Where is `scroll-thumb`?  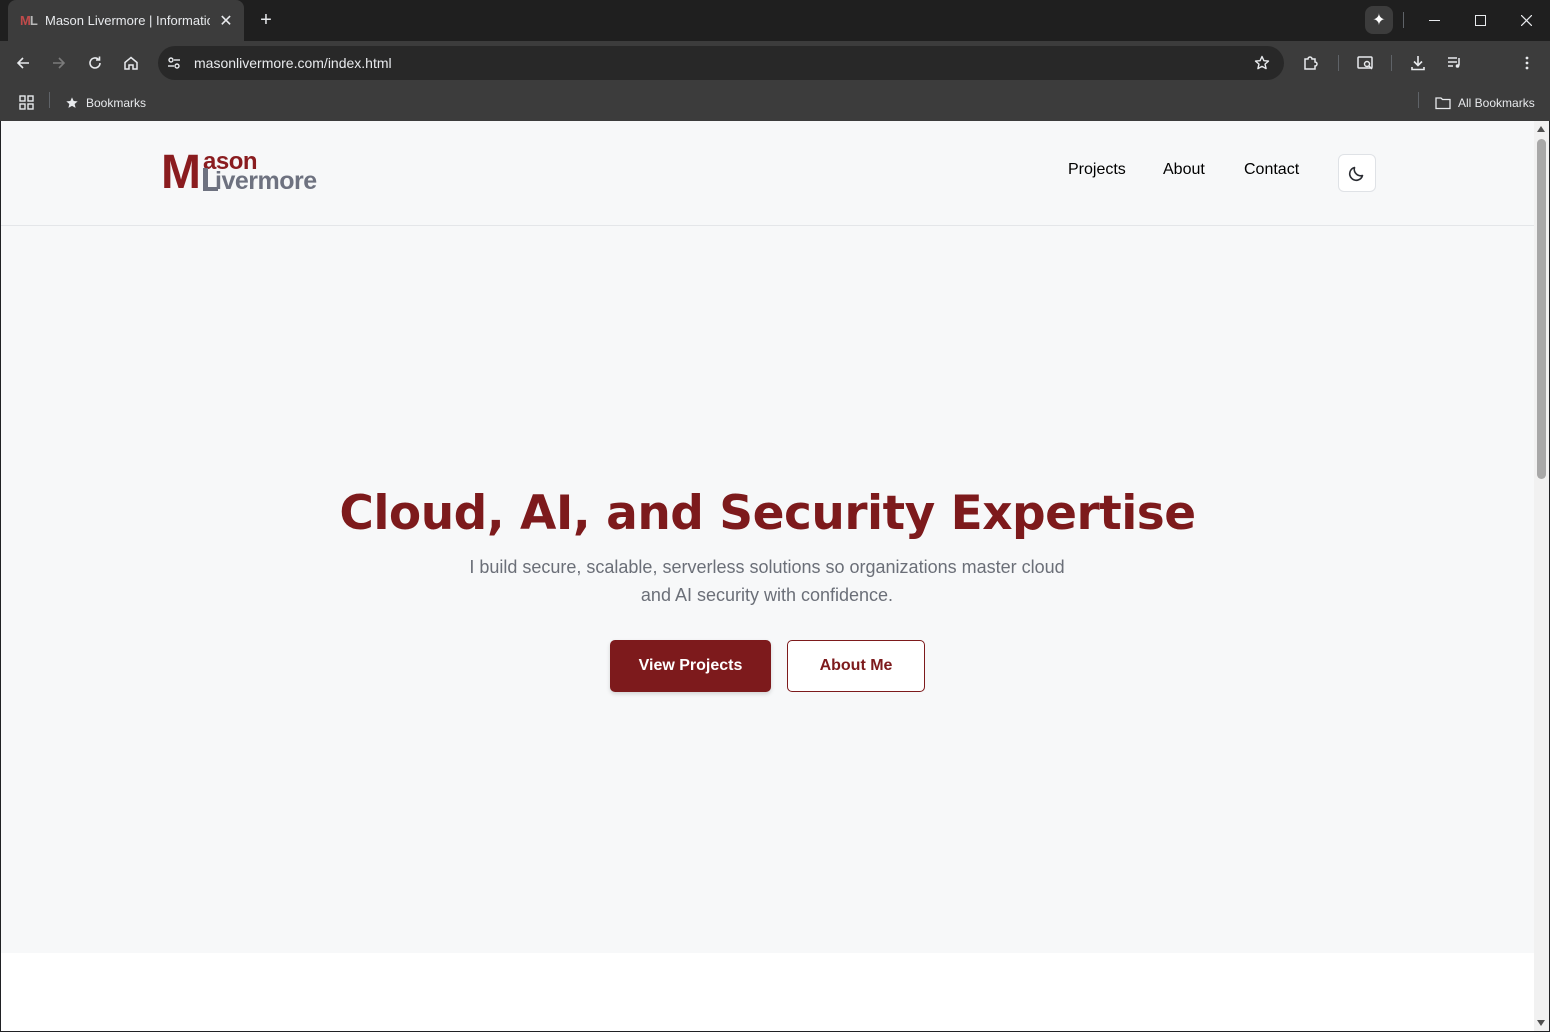
scroll-thumb is located at coordinates (1541, 309).